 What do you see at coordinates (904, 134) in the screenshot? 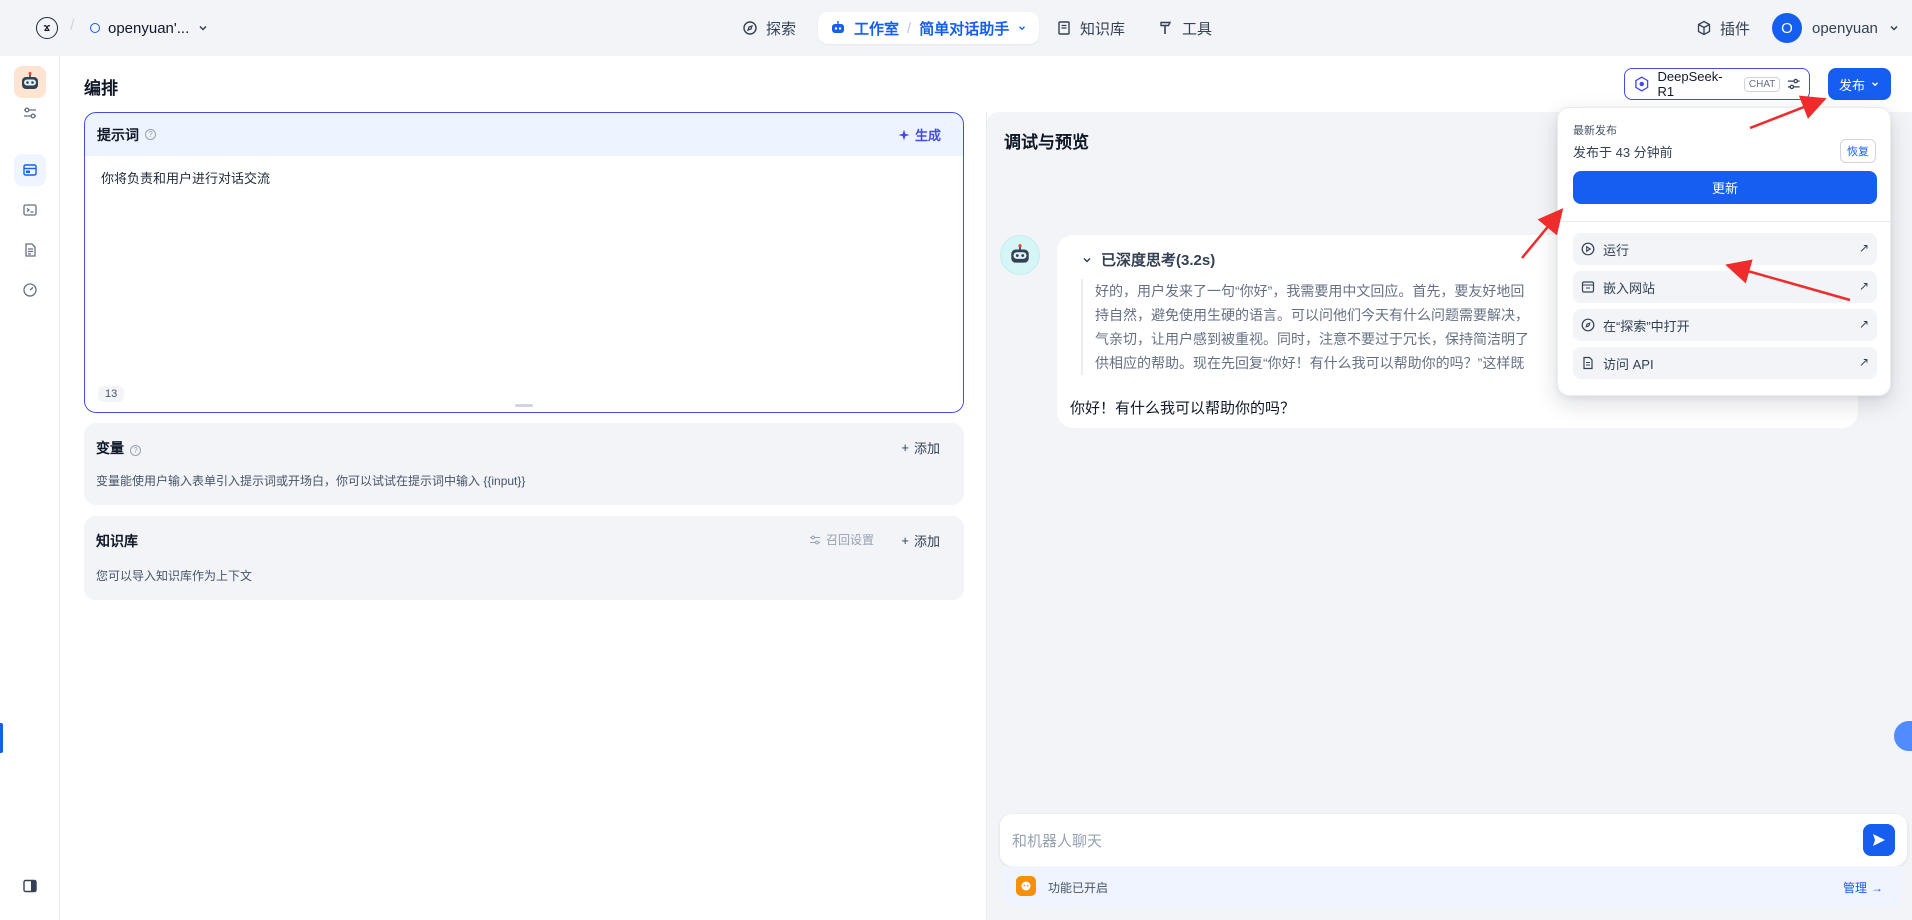
I see `sparkle-icon` at bounding box center [904, 134].